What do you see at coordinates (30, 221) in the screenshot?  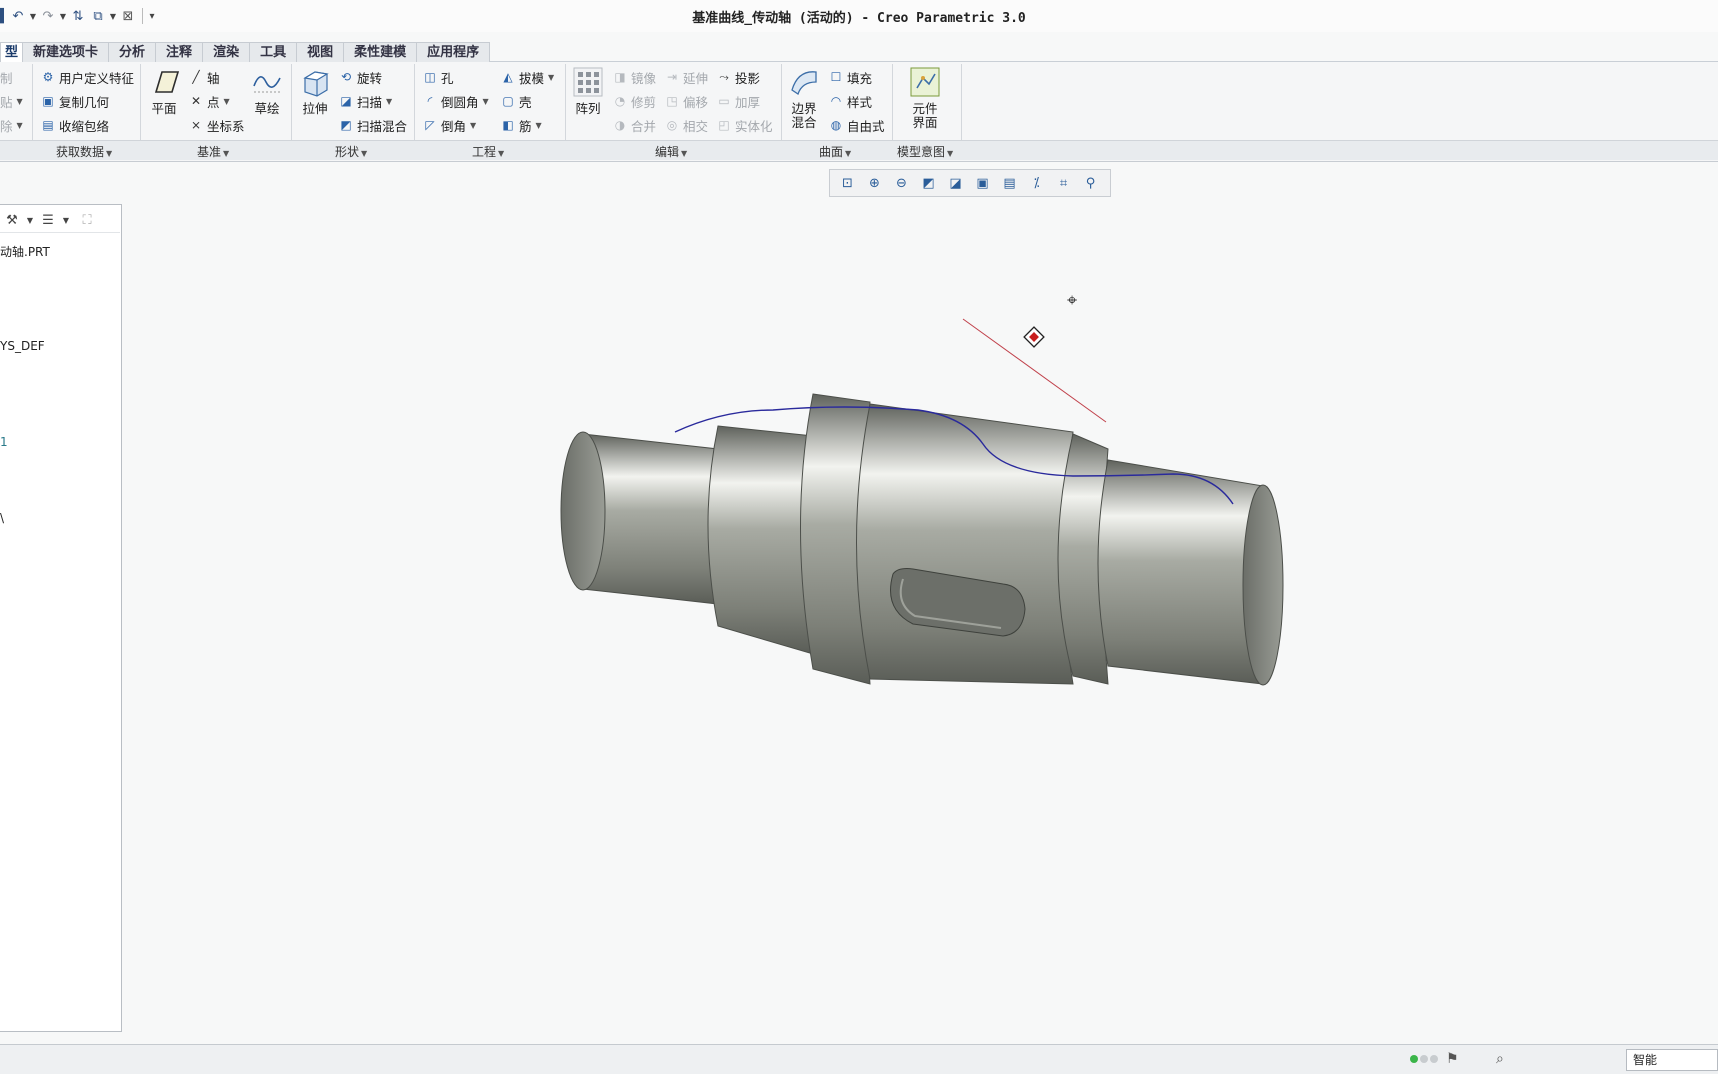 I see `tree-settings-dropdown-icon: ▼` at bounding box center [30, 221].